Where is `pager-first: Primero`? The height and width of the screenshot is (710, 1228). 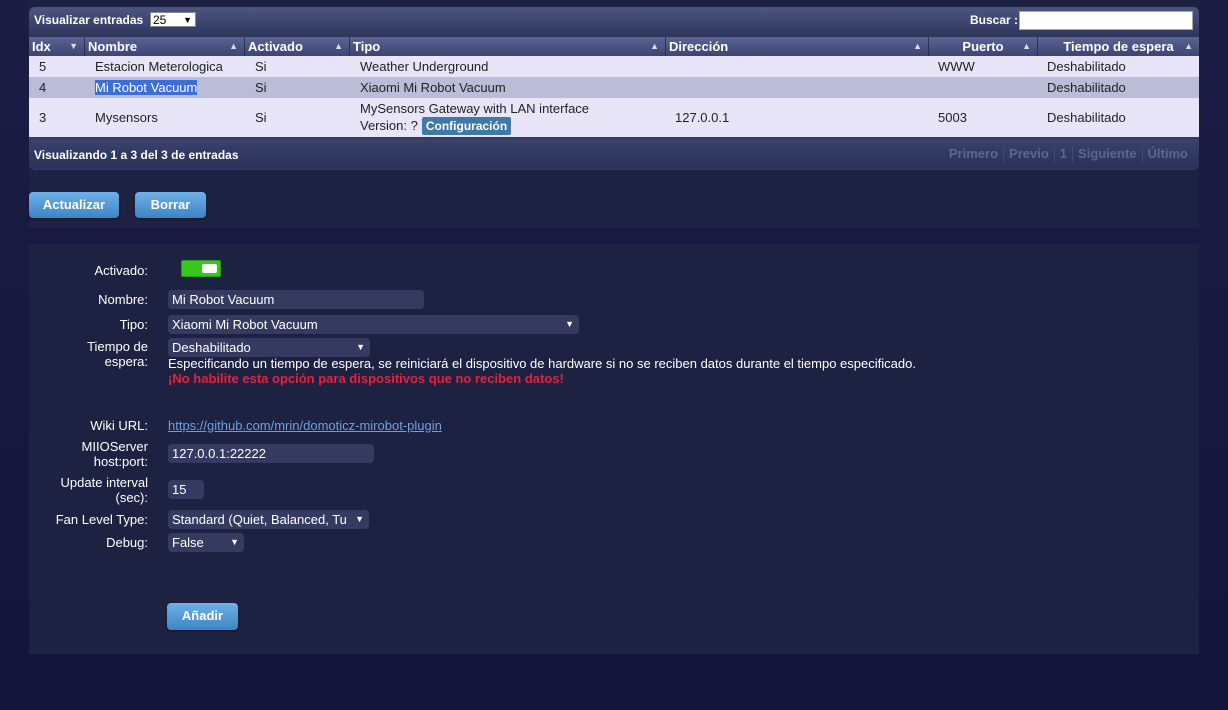 pager-first: Primero is located at coordinates (973, 154).